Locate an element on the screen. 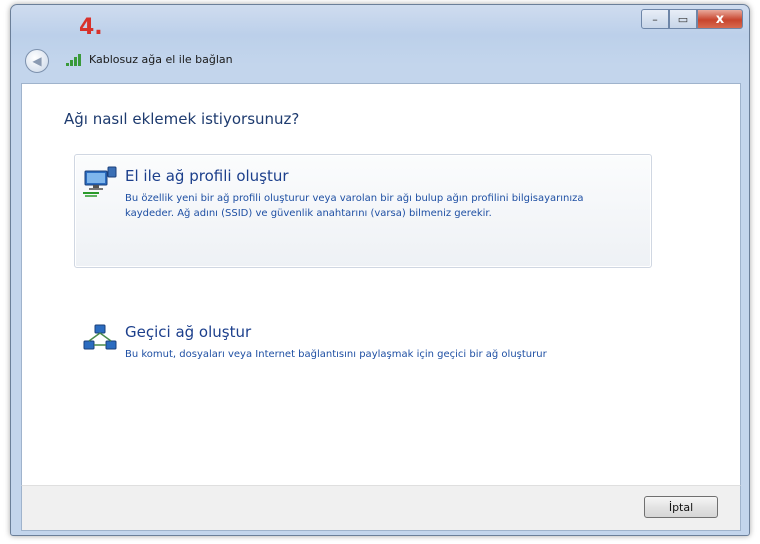 The height and width of the screenshot is (544, 760). minimize-button: – is located at coordinates (655, 19).